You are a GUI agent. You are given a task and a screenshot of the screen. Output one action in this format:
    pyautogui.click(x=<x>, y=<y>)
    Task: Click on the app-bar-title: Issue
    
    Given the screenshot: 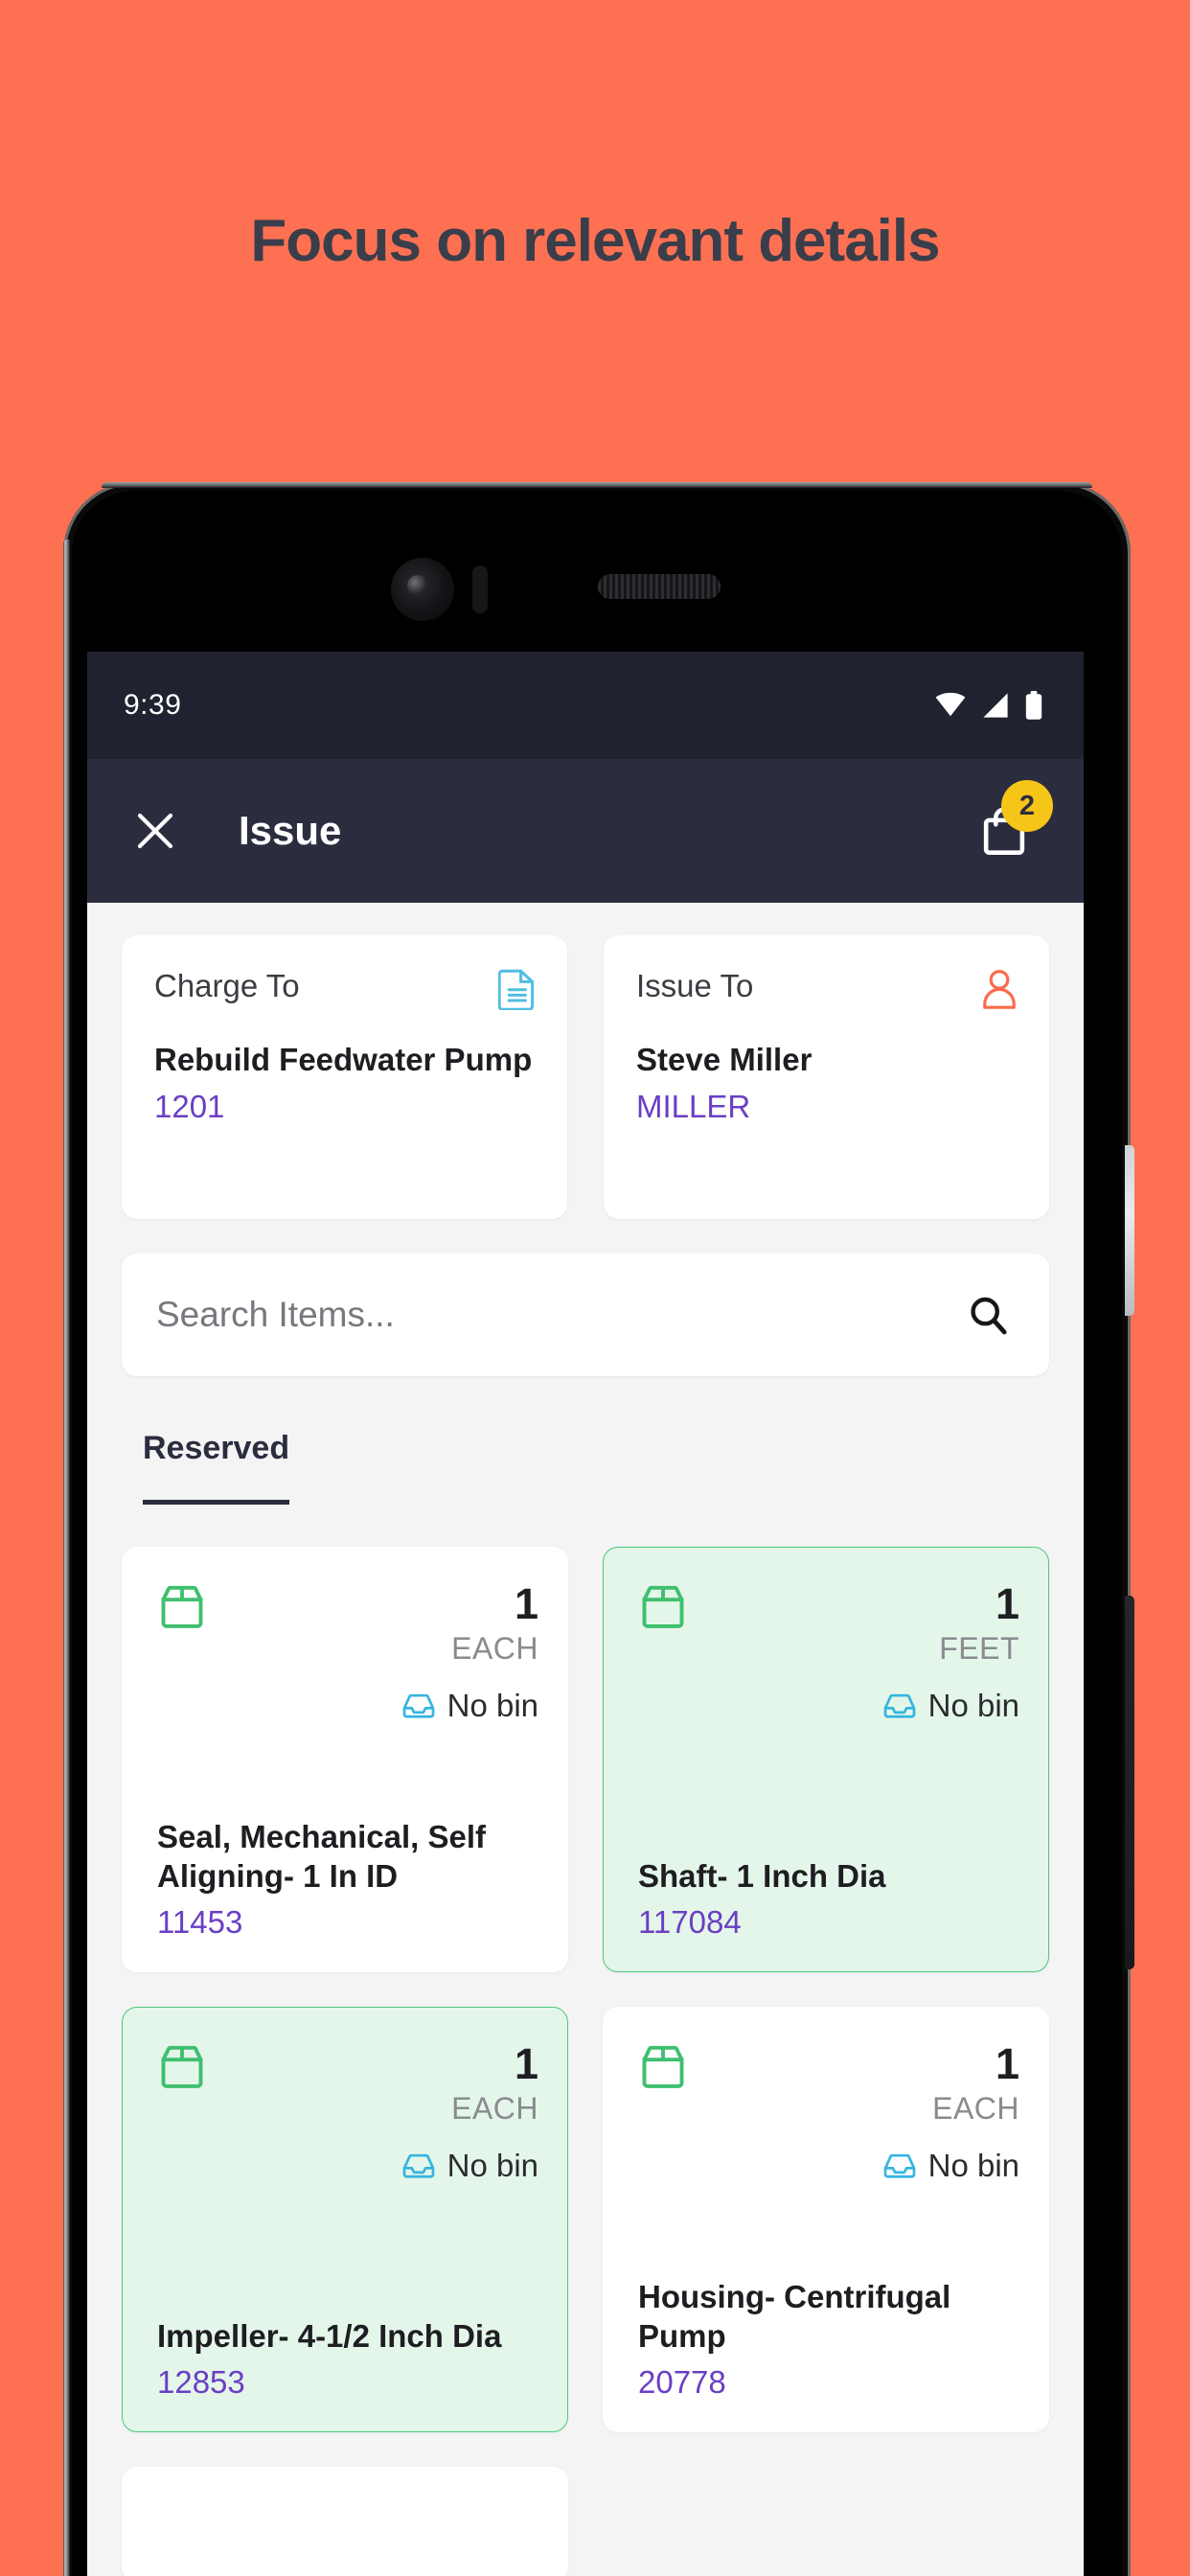 What is the action you would take?
    pyautogui.click(x=290, y=830)
    